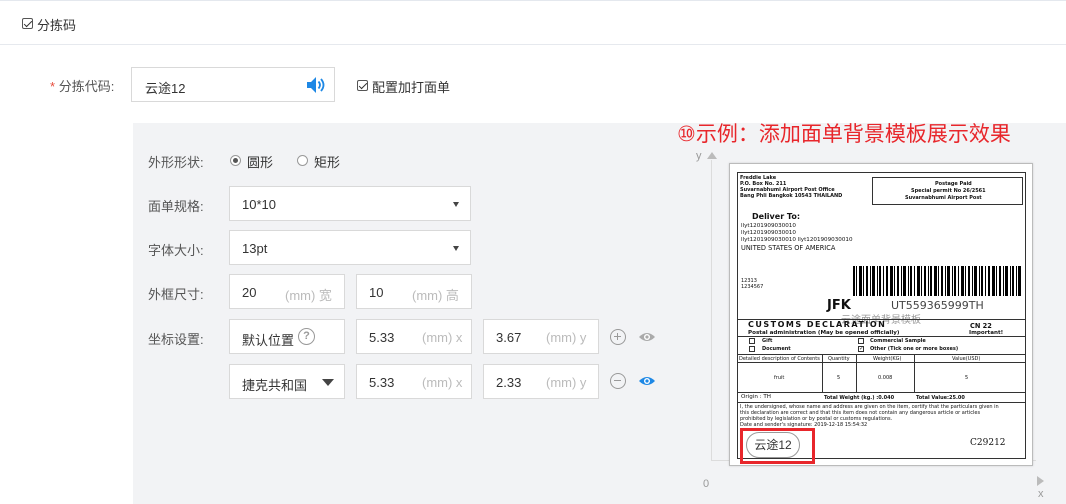 The height and width of the screenshot is (504, 1066). I want to click on frame-label: 外框尺寸:, so click(176, 294).